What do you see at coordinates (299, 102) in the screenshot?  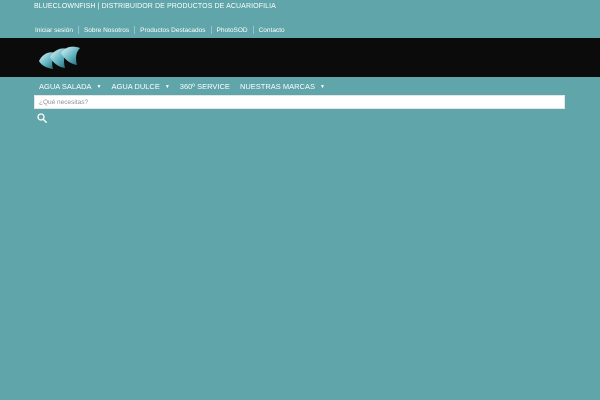 I see `search-input` at bounding box center [299, 102].